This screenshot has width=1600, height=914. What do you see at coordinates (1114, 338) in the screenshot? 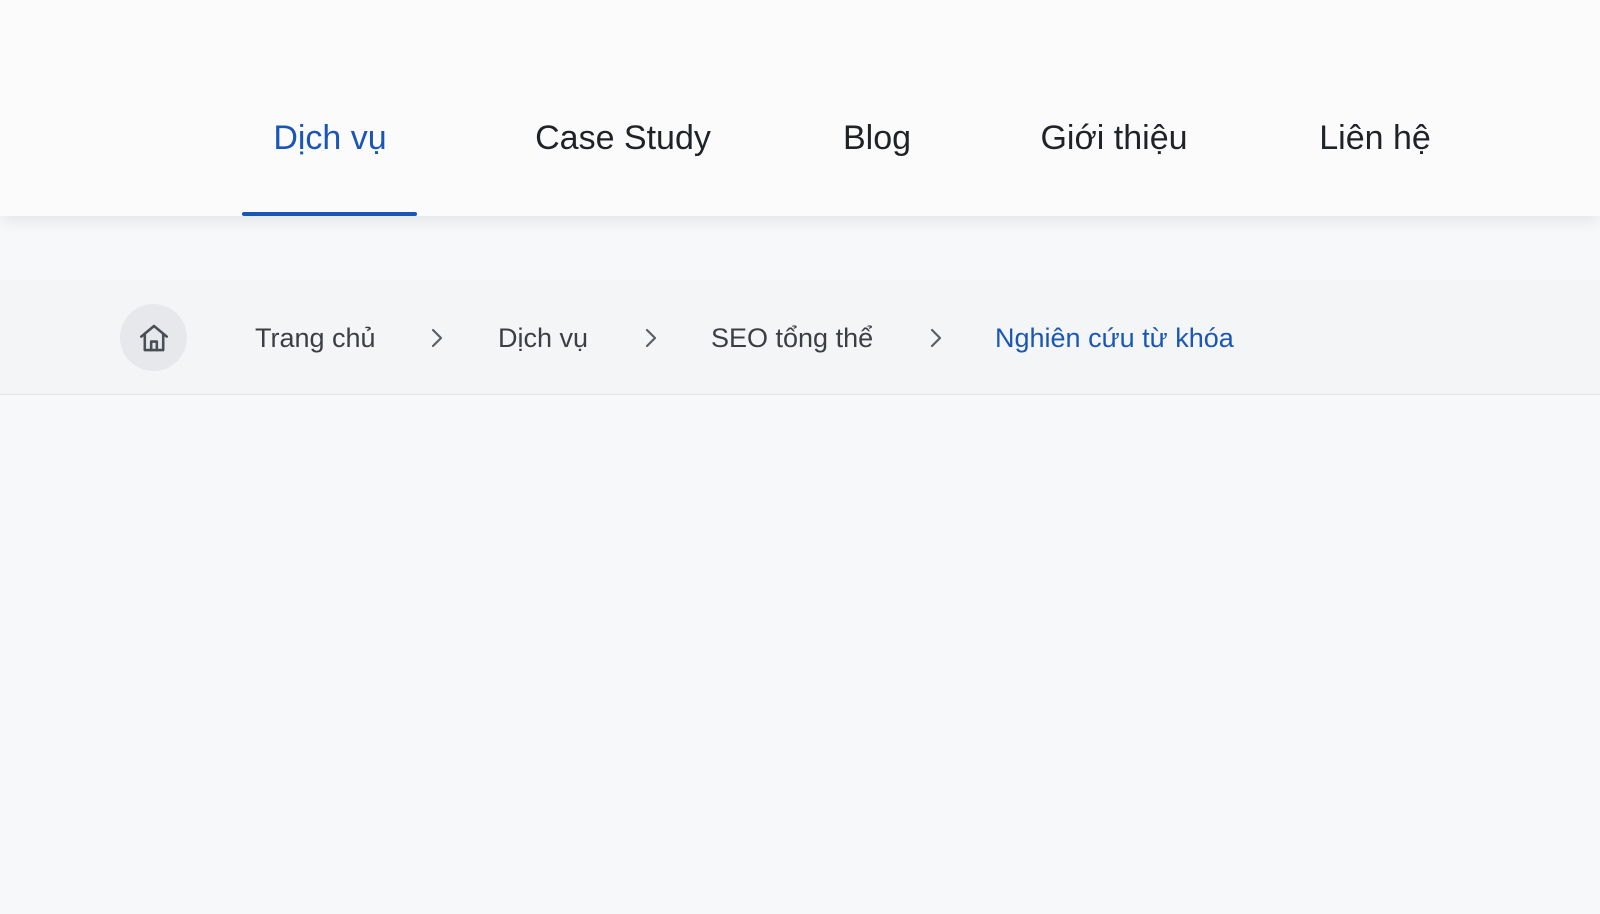
I see `breadcrumb-item-current: Nghiên cứu từ khóa` at bounding box center [1114, 338].